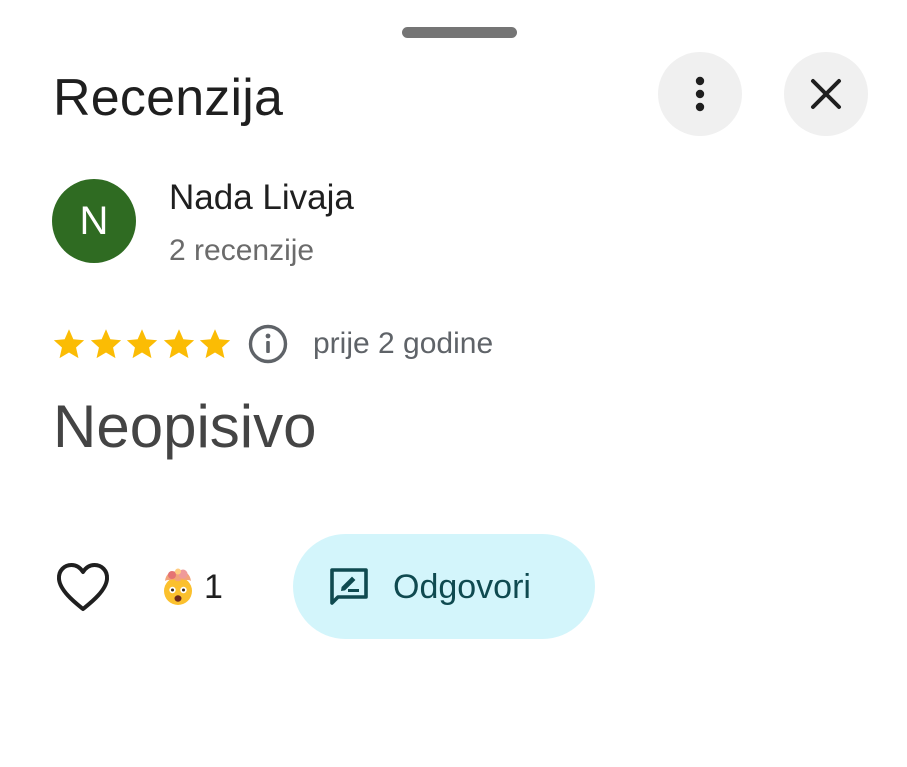 This screenshot has height=767, width=907. What do you see at coordinates (268, 344) in the screenshot?
I see `info-icon` at bounding box center [268, 344].